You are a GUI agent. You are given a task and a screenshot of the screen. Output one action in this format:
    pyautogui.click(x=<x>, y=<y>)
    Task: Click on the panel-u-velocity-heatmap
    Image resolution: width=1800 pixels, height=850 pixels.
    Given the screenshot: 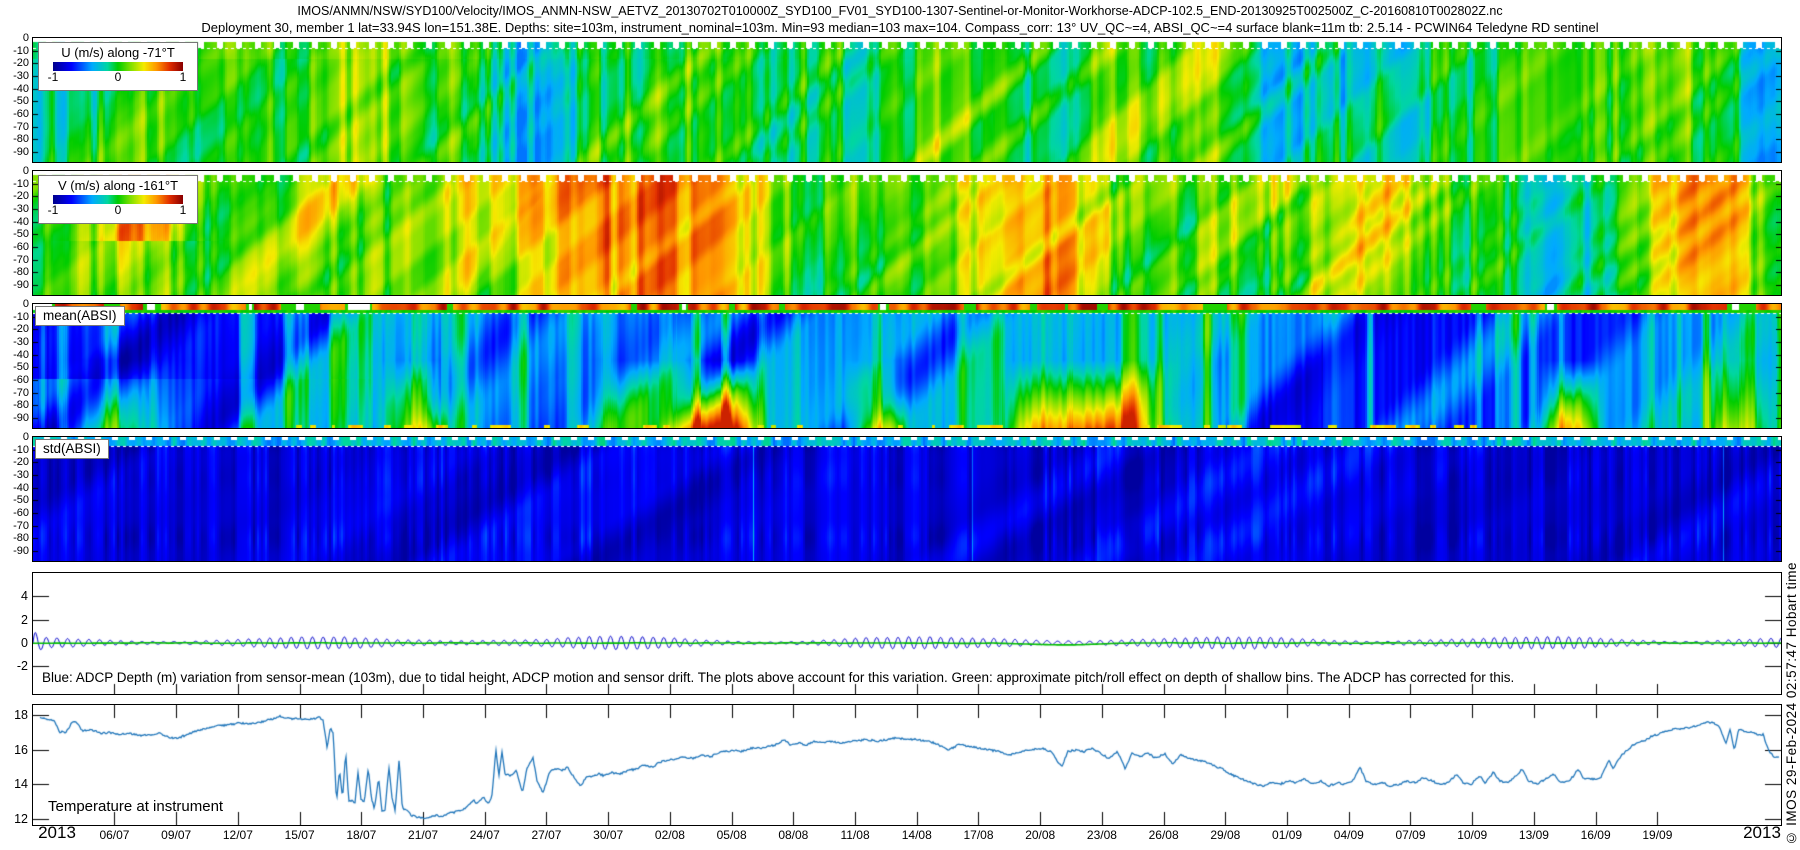 What is the action you would take?
    pyautogui.click(x=907, y=100)
    